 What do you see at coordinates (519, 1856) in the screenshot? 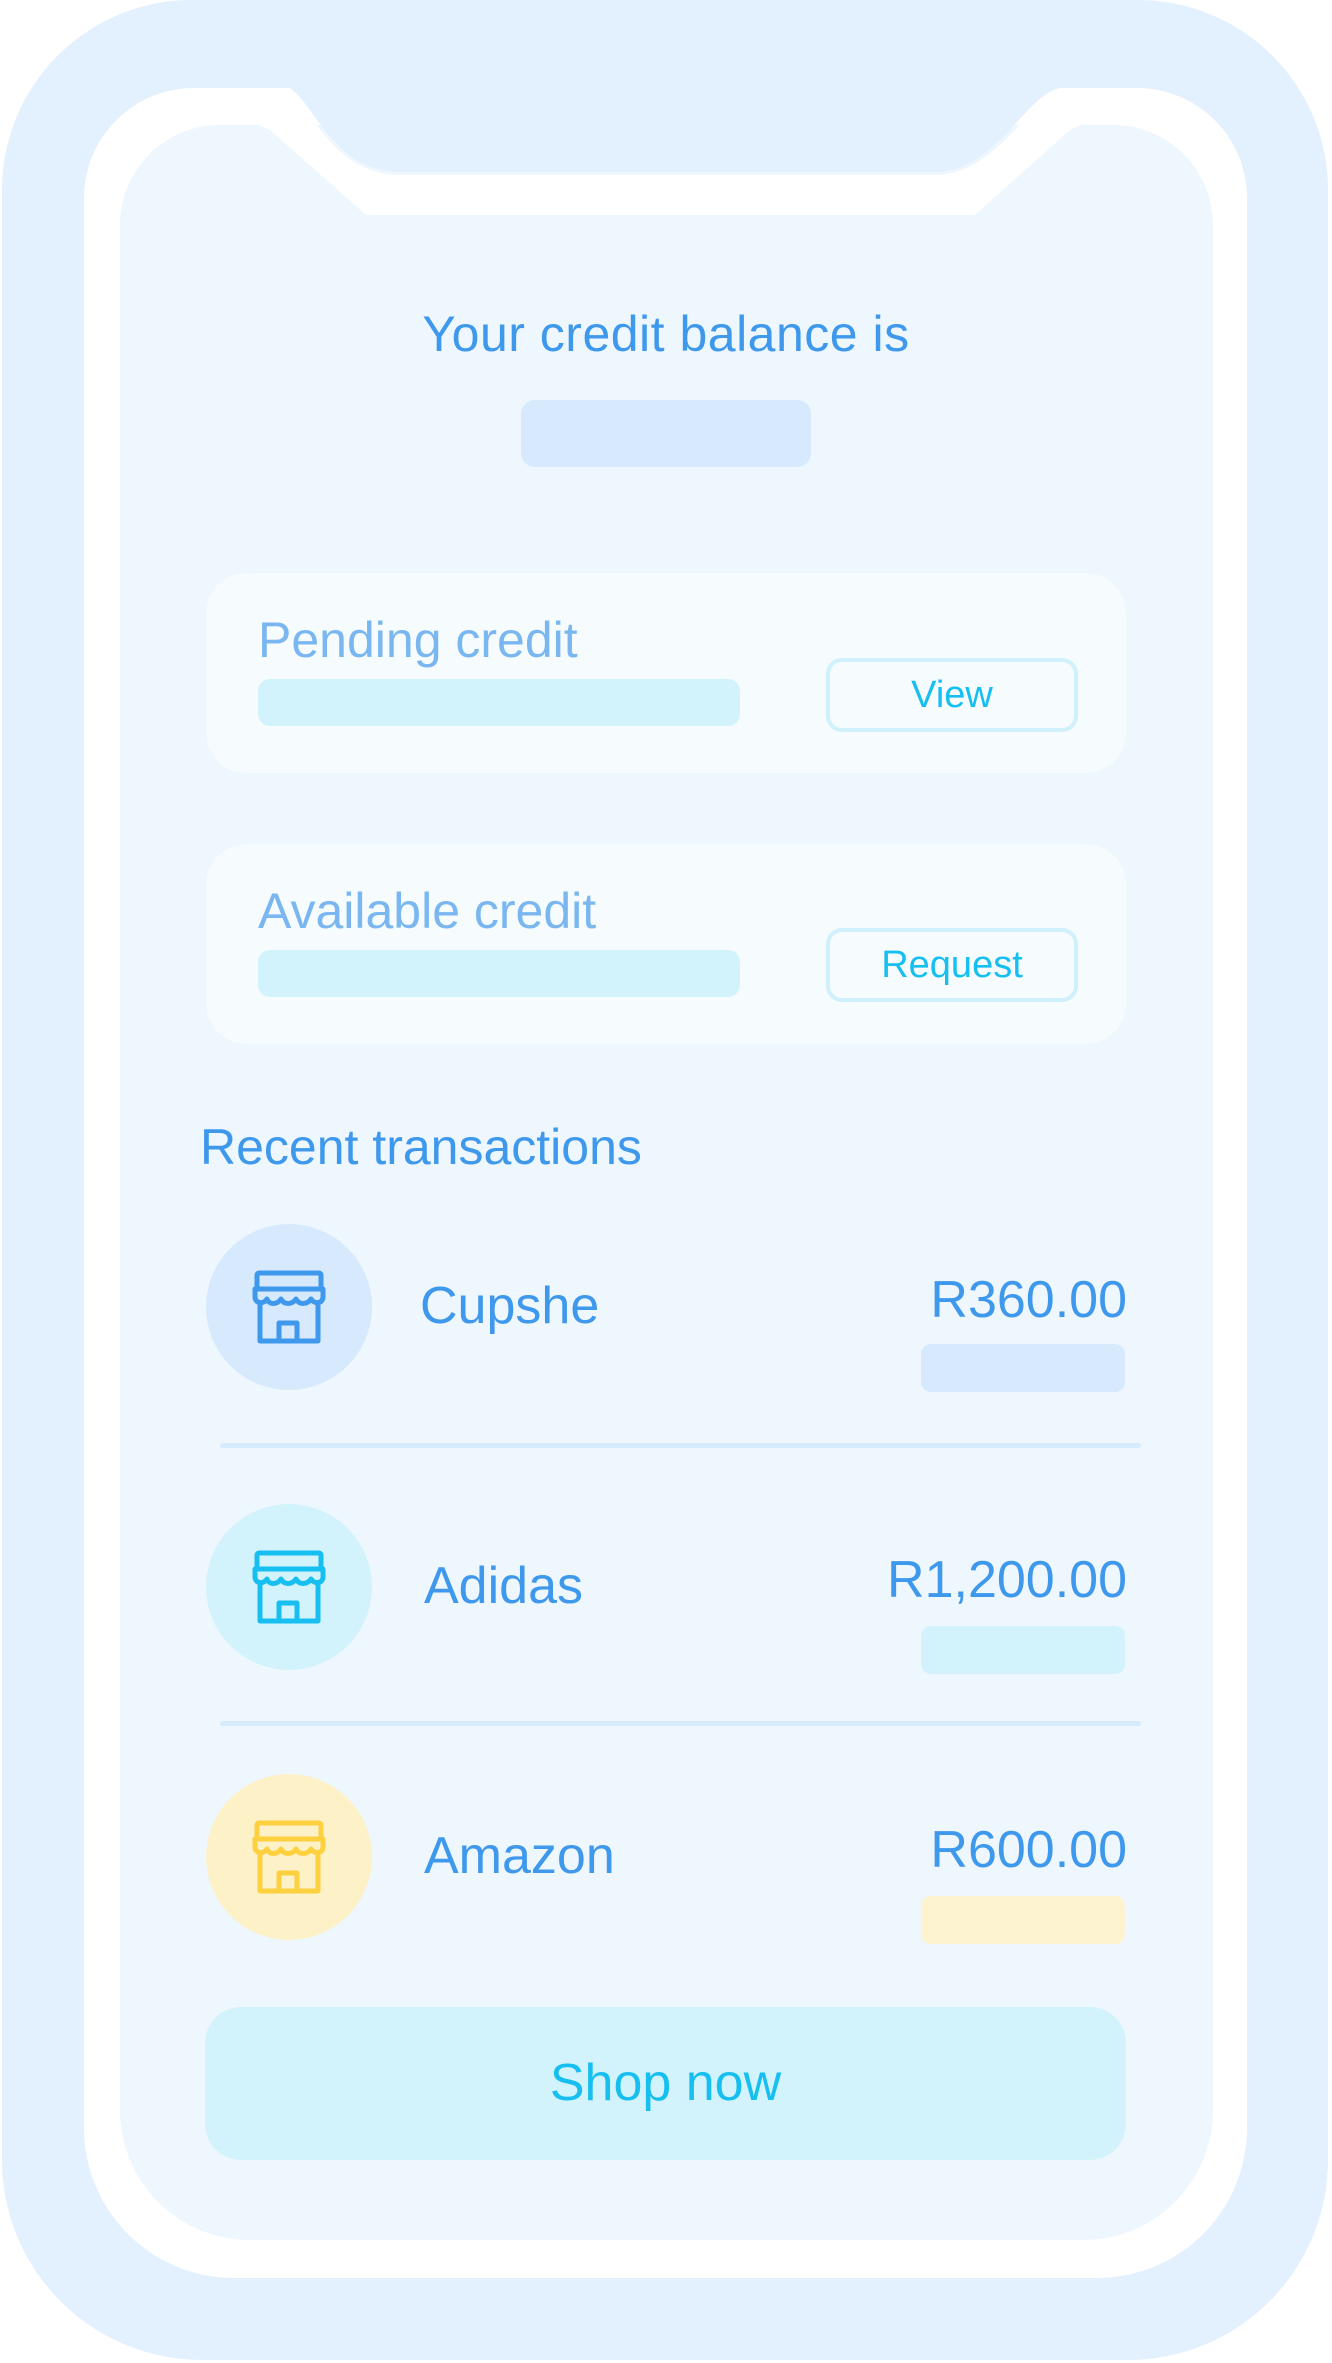
I see `transaction-merchant: Amazon` at bounding box center [519, 1856].